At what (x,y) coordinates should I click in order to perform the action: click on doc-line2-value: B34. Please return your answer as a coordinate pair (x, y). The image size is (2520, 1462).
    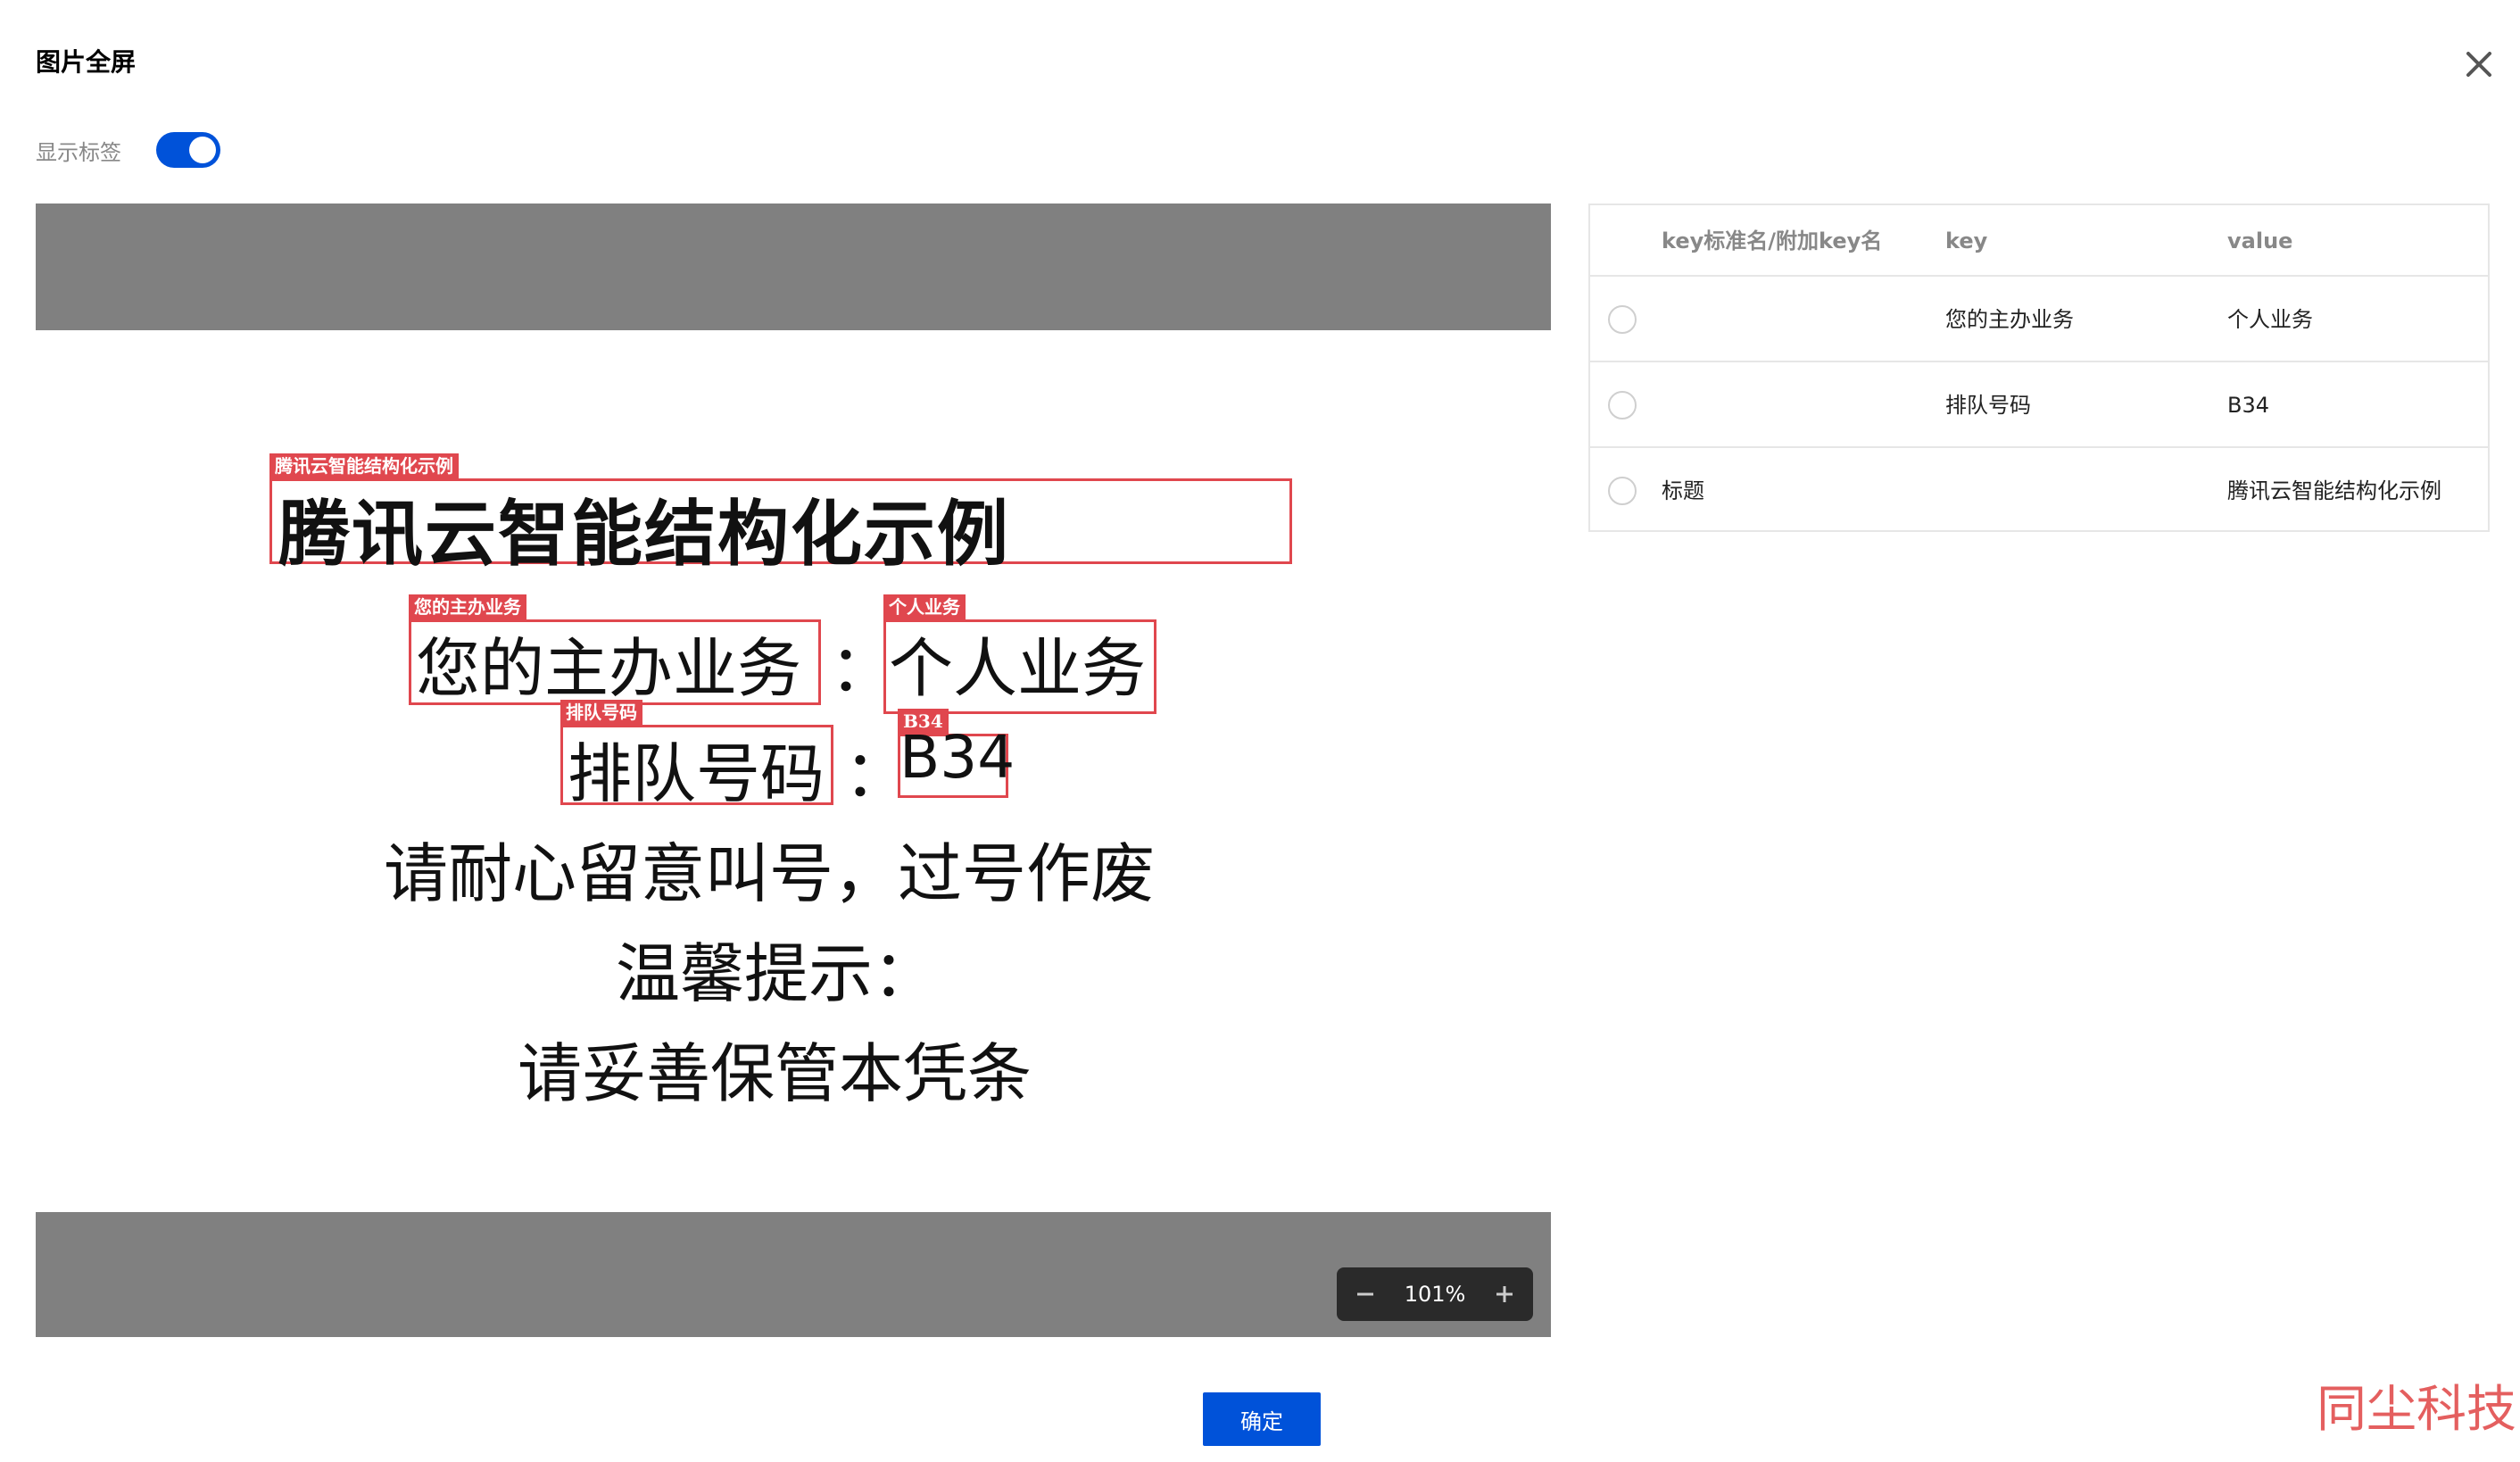
    Looking at the image, I should click on (957, 758).